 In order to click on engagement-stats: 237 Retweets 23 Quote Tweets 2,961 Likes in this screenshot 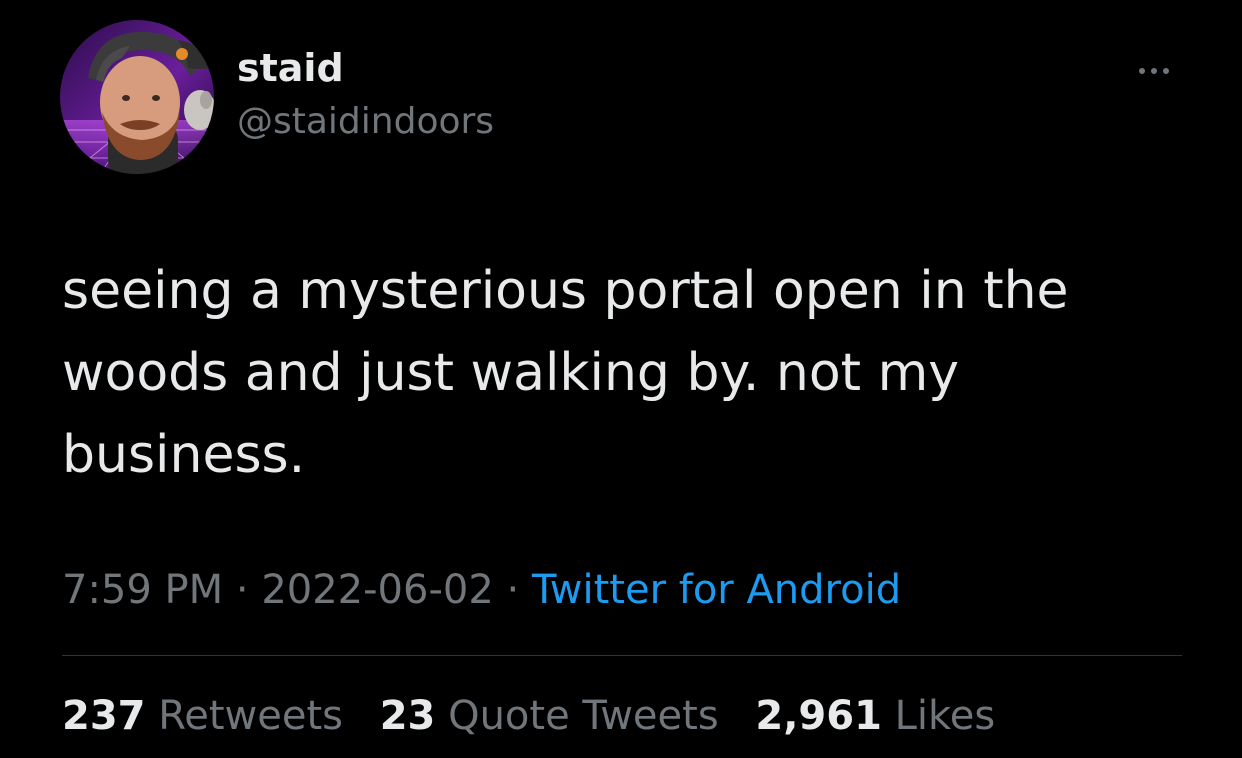, I will do `click(528, 716)`.